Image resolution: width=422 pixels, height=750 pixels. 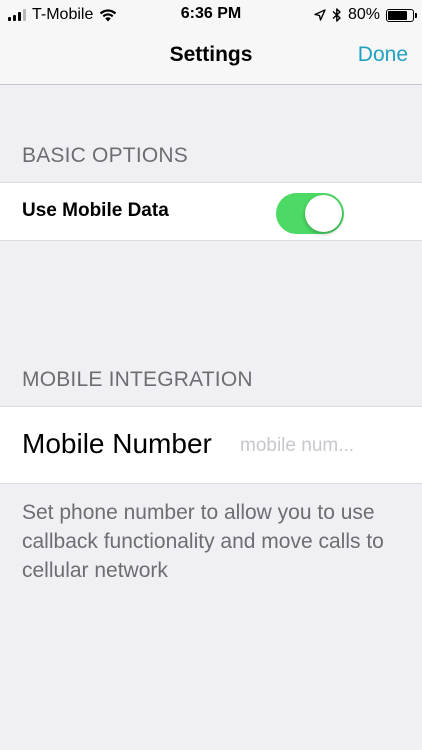 I want to click on mobile-data-label: Use Mobile Data, so click(x=95, y=210).